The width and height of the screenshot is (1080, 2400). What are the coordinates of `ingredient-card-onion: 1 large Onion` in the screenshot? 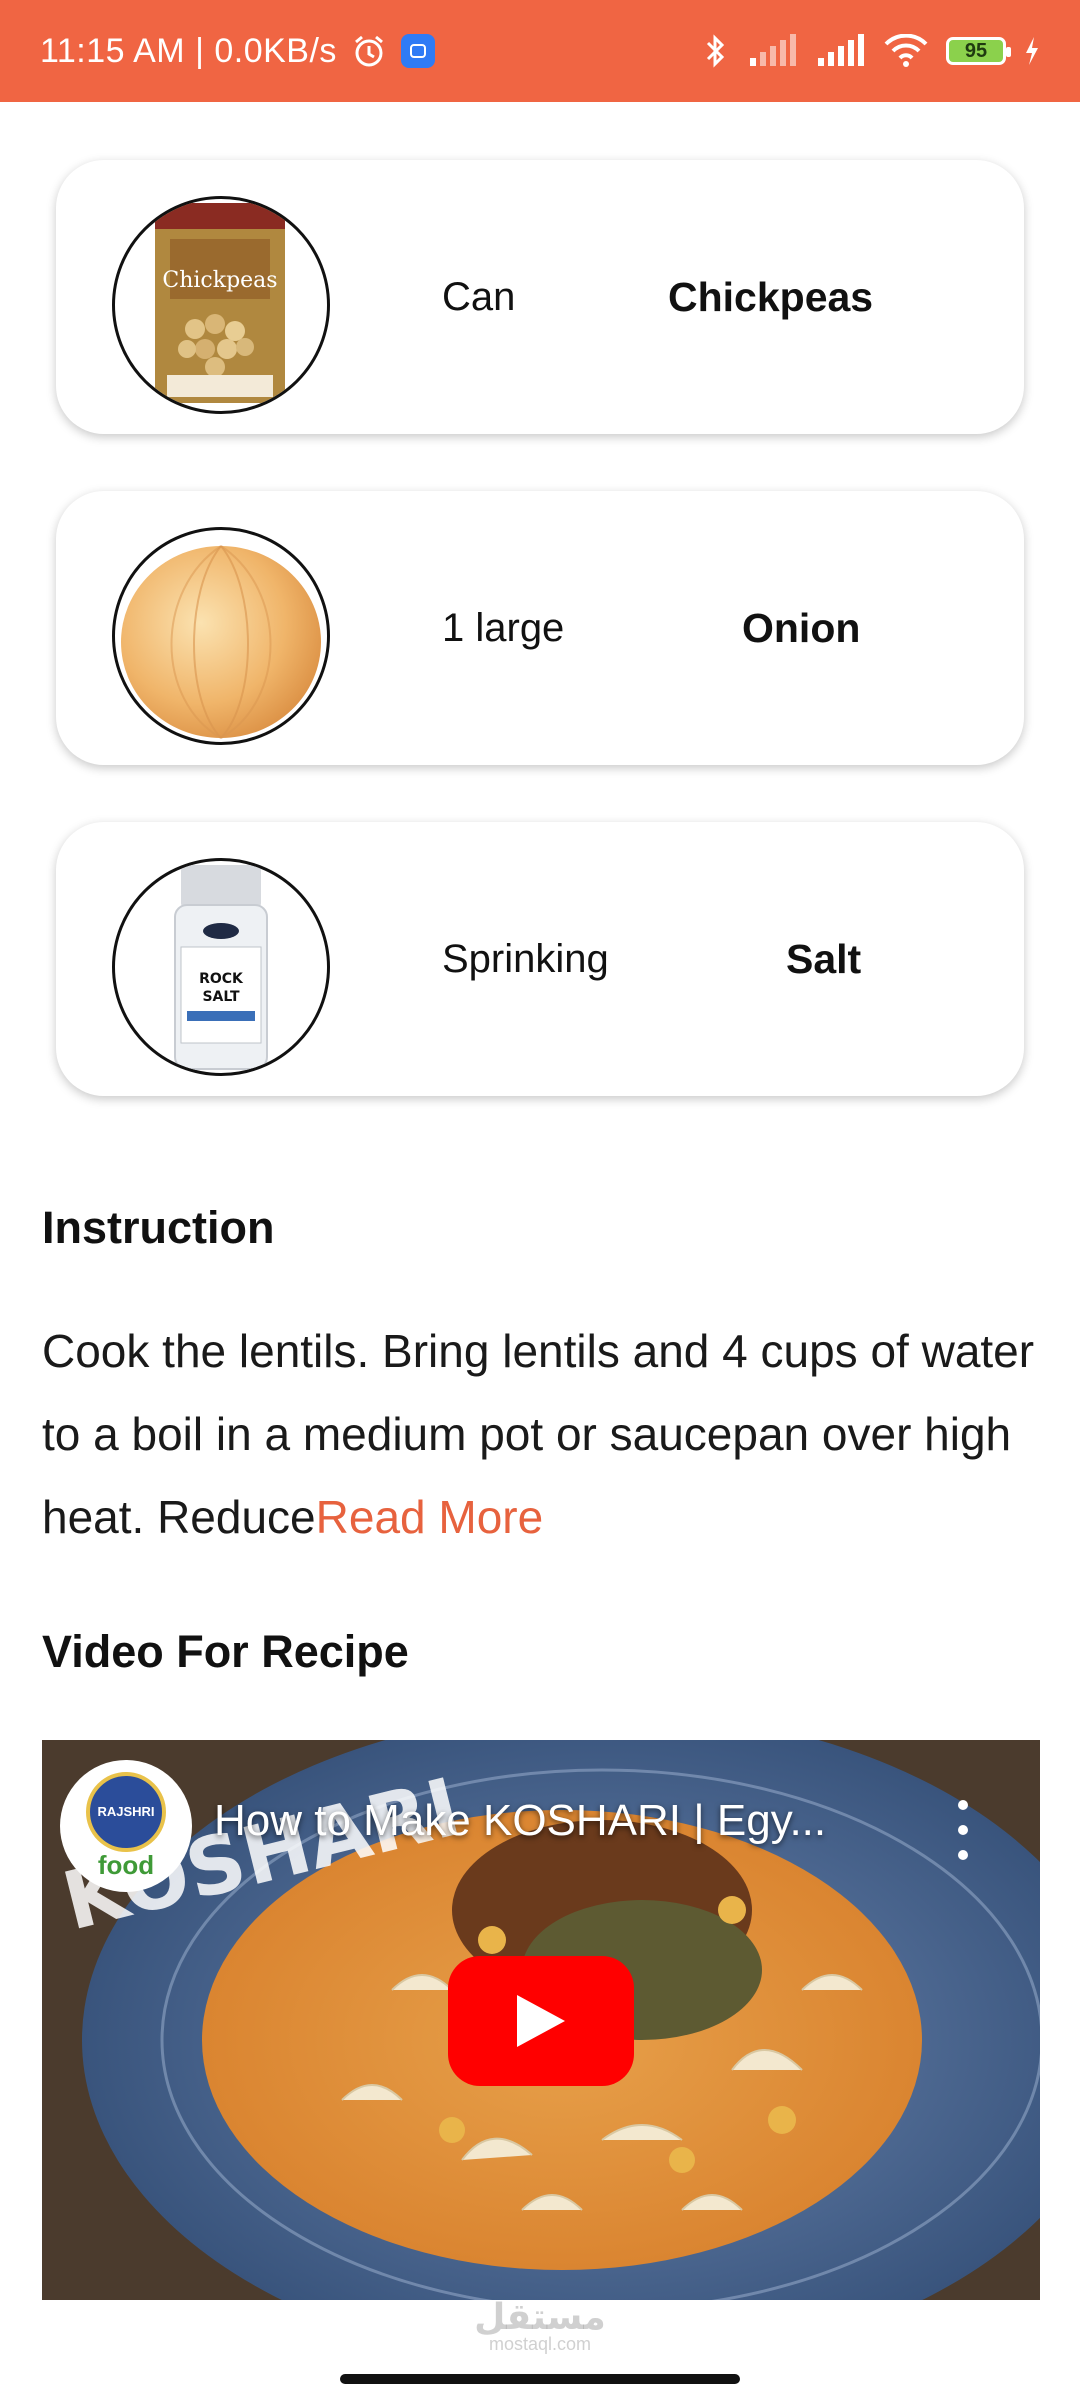 It's located at (540, 628).